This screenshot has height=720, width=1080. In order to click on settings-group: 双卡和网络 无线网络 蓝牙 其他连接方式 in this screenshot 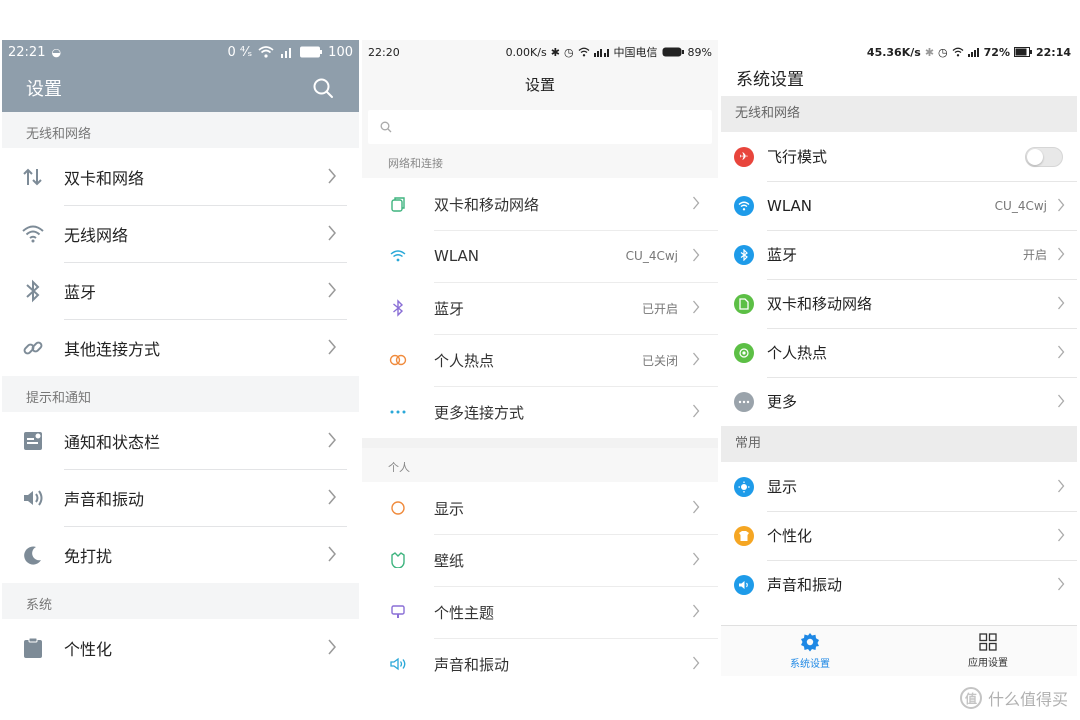, I will do `click(180, 262)`.